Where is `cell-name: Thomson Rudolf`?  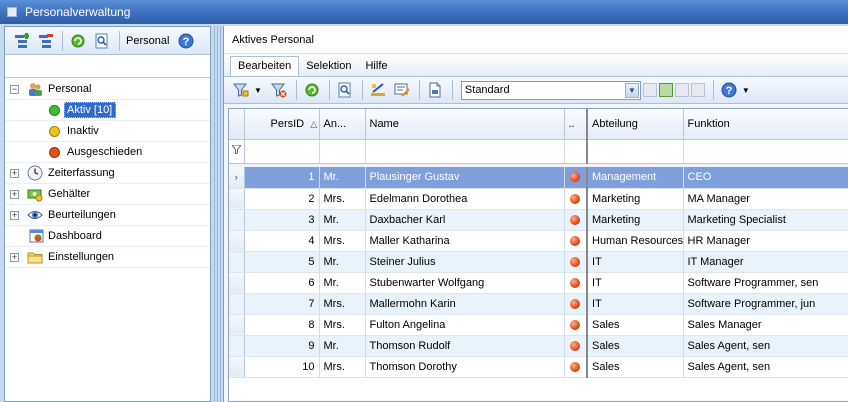
cell-name: Thomson Rudolf is located at coordinates (465, 346).